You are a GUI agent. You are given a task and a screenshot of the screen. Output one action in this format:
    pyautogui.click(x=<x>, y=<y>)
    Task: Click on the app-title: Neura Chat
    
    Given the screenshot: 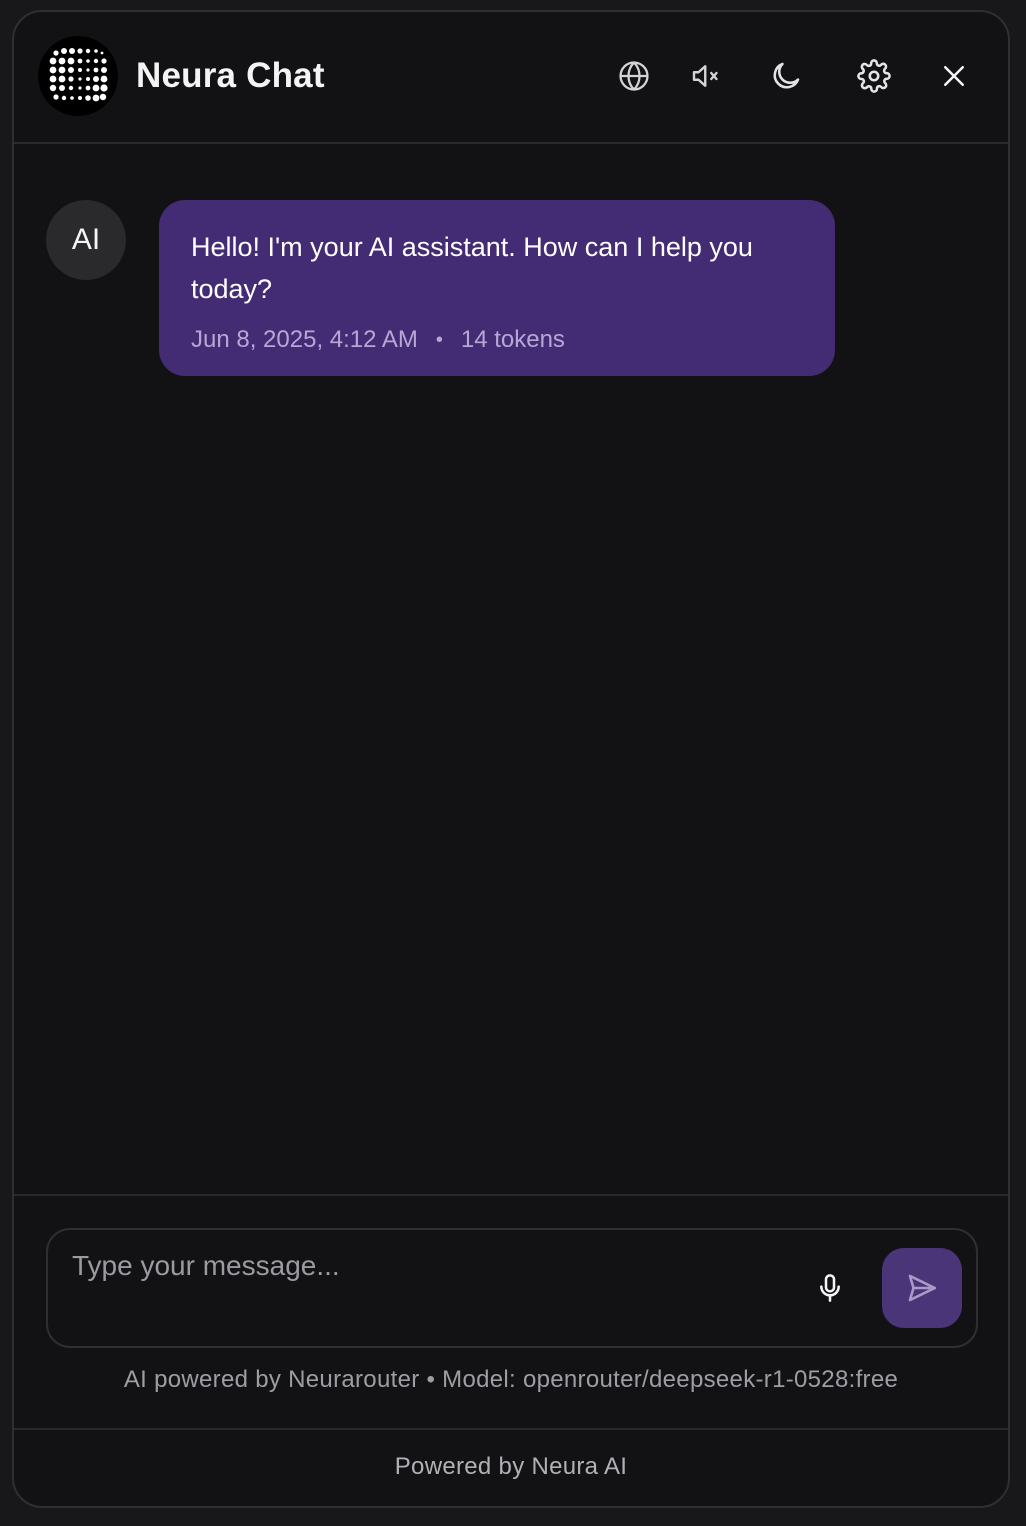 What is the action you would take?
    pyautogui.click(x=230, y=75)
    